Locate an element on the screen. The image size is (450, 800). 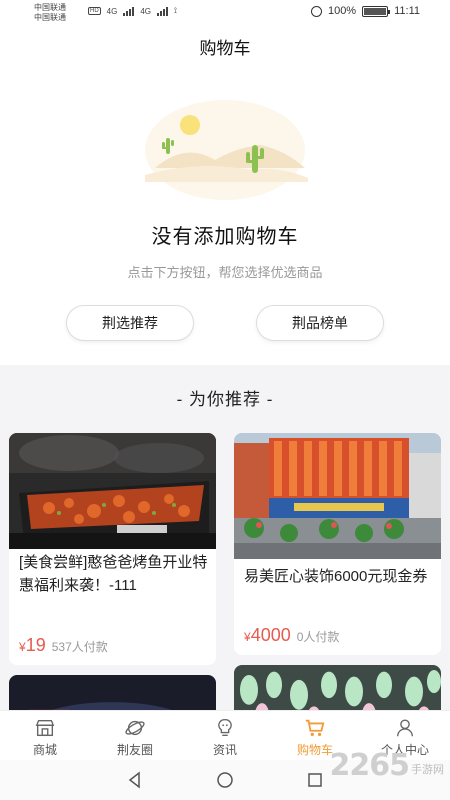
tab-label: 购物车 is located at coordinates (314, 750).